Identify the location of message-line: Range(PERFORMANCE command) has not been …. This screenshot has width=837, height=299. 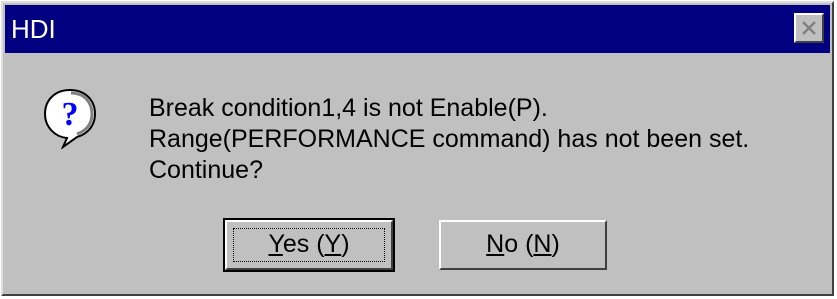
(449, 139).